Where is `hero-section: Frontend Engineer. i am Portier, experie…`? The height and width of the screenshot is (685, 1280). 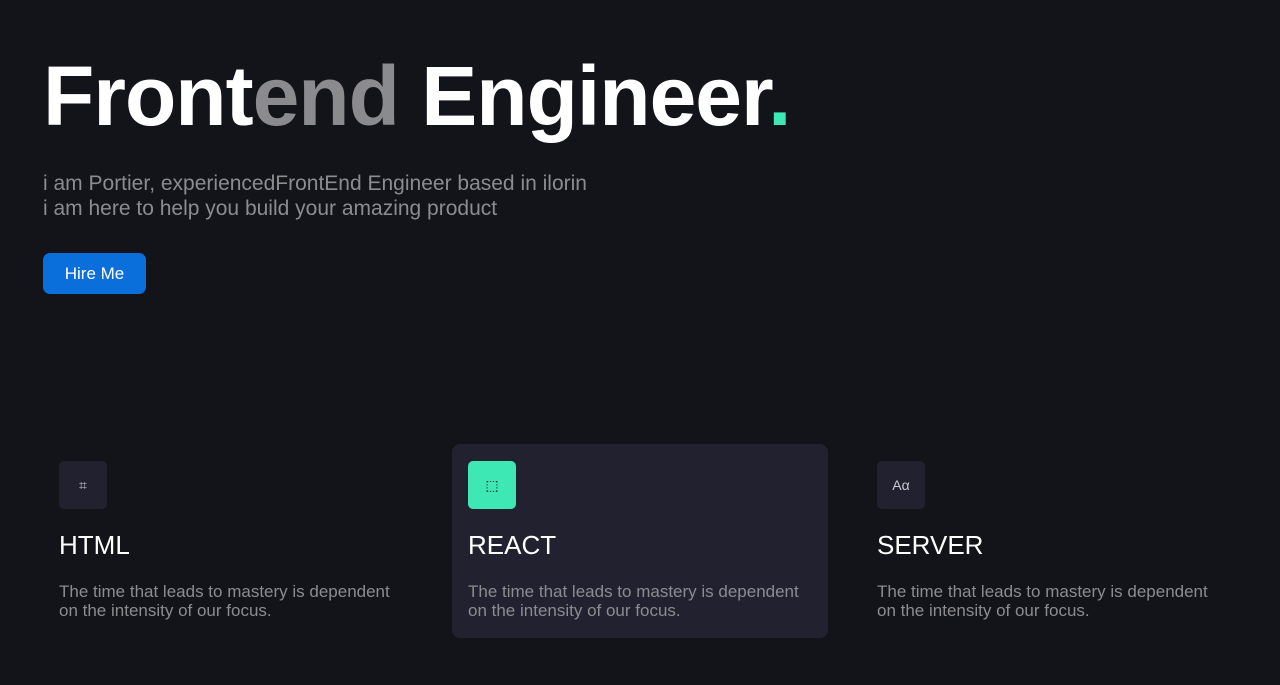
hero-section: Frontend Engineer. i am Portier, experie… is located at coordinates (417, 135).